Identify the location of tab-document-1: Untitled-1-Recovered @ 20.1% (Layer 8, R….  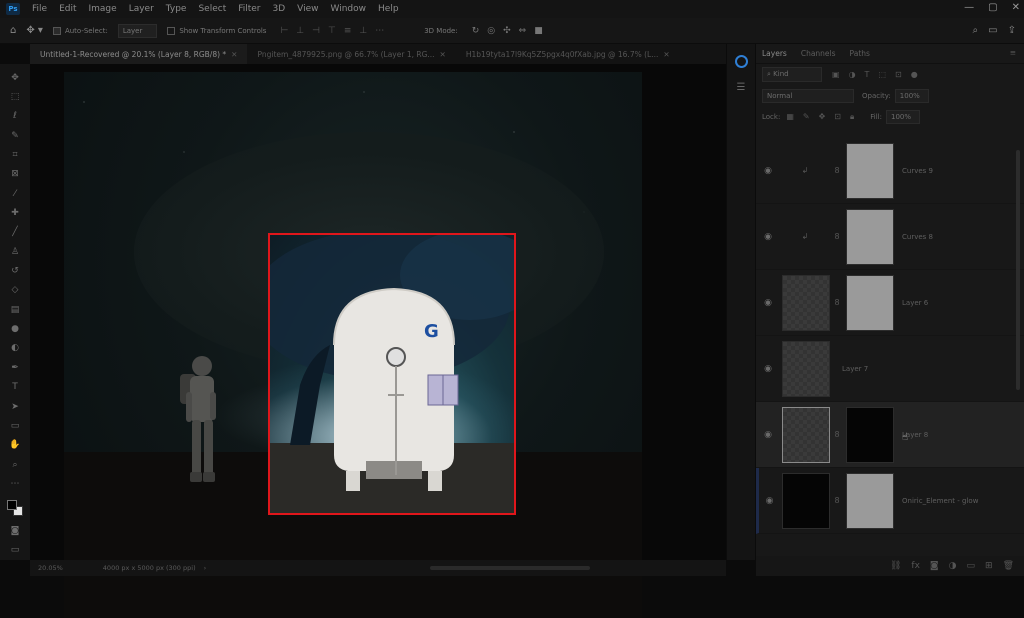
(139, 54).